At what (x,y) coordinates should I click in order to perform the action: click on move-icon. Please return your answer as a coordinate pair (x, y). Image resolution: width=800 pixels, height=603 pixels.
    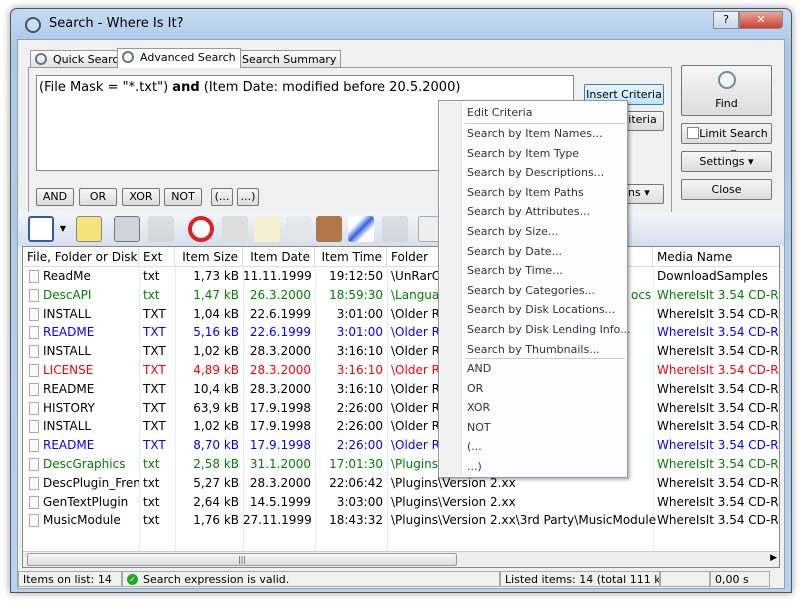
    Looking at the image, I should click on (395, 229).